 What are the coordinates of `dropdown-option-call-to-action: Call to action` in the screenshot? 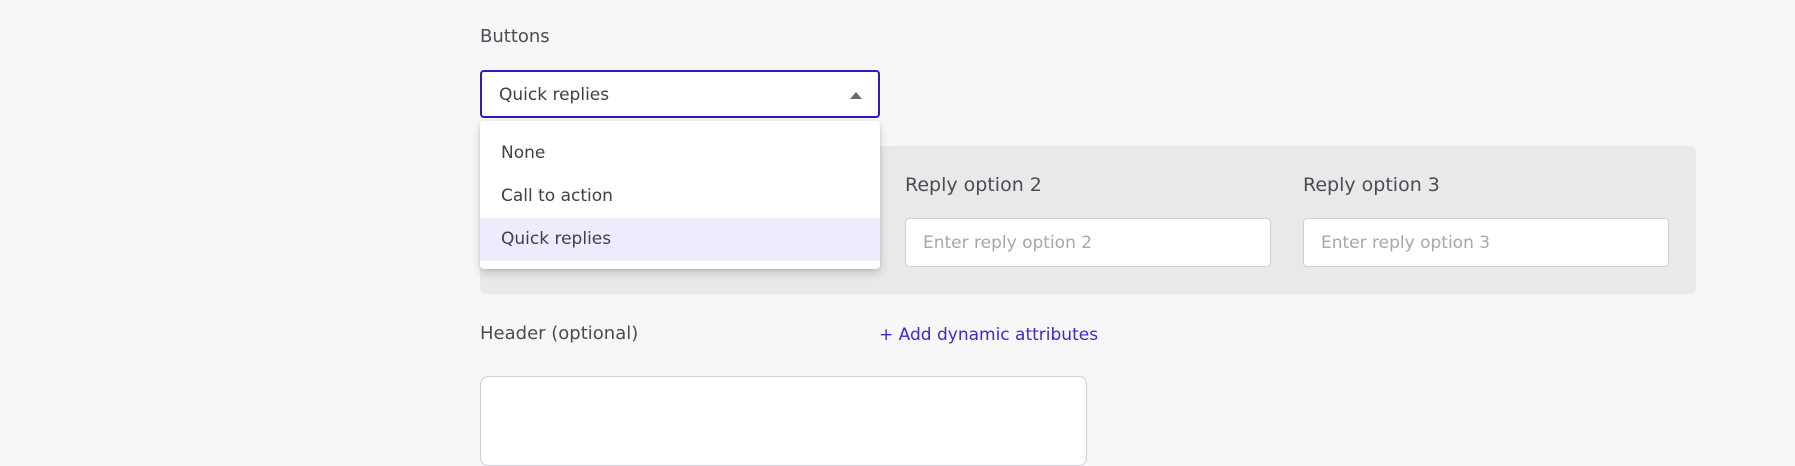 It's located at (680, 196).